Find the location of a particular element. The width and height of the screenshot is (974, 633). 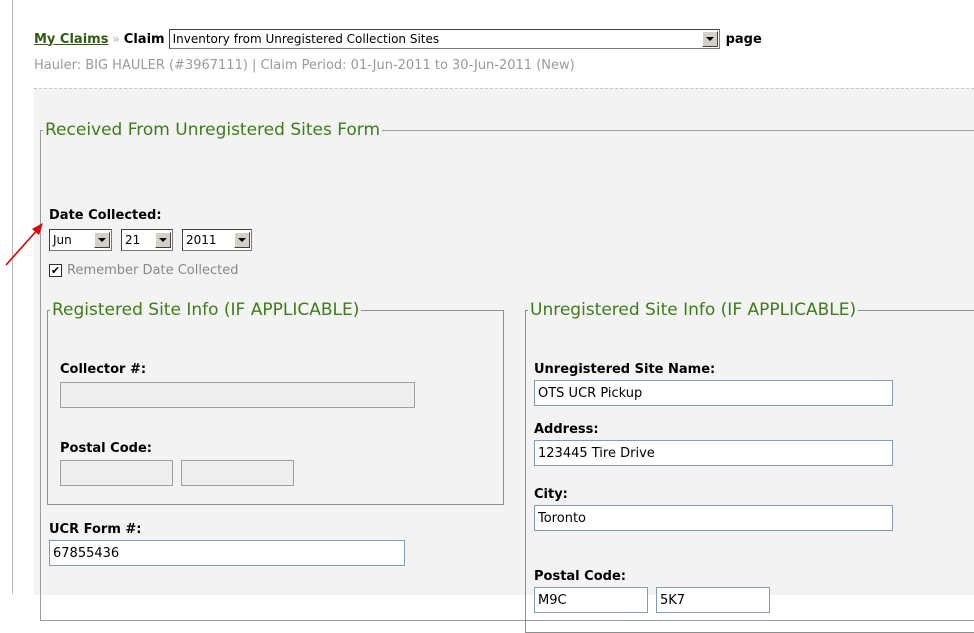

registered-postal-label: Postal Code: is located at coordinates (106, 448).